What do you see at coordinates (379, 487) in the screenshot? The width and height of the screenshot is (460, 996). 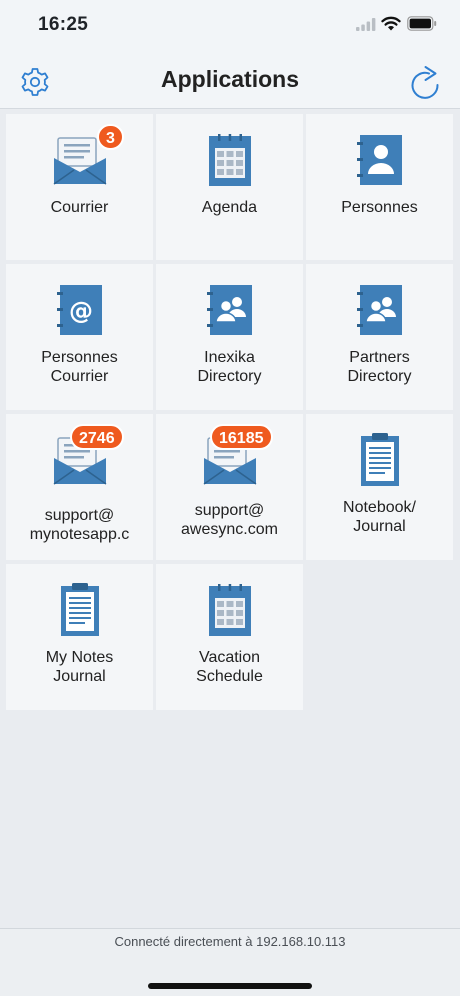 I see `app-tile-notebook-journal: Notebook/ Journal` at bounding box center [379, 487].